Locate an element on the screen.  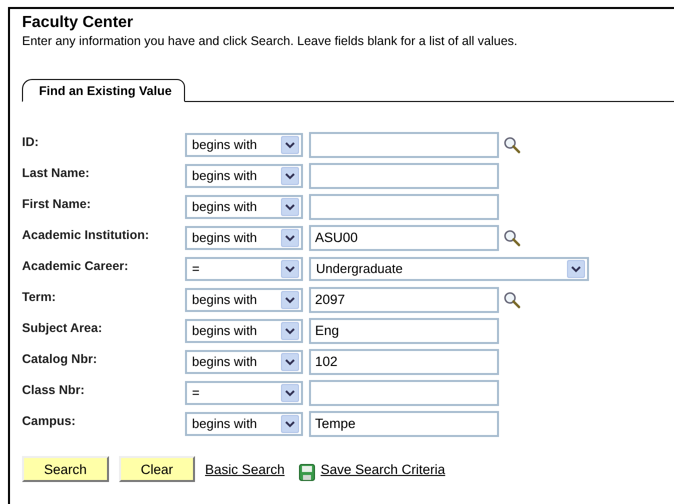
field-label: Class Nbr: is located at coordinates (54, 389).